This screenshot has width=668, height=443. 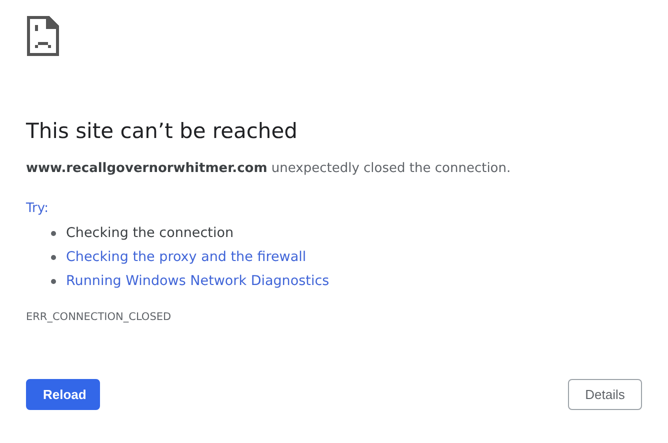 I want to click on reload-button: Reload, so click(x=63, y=394).